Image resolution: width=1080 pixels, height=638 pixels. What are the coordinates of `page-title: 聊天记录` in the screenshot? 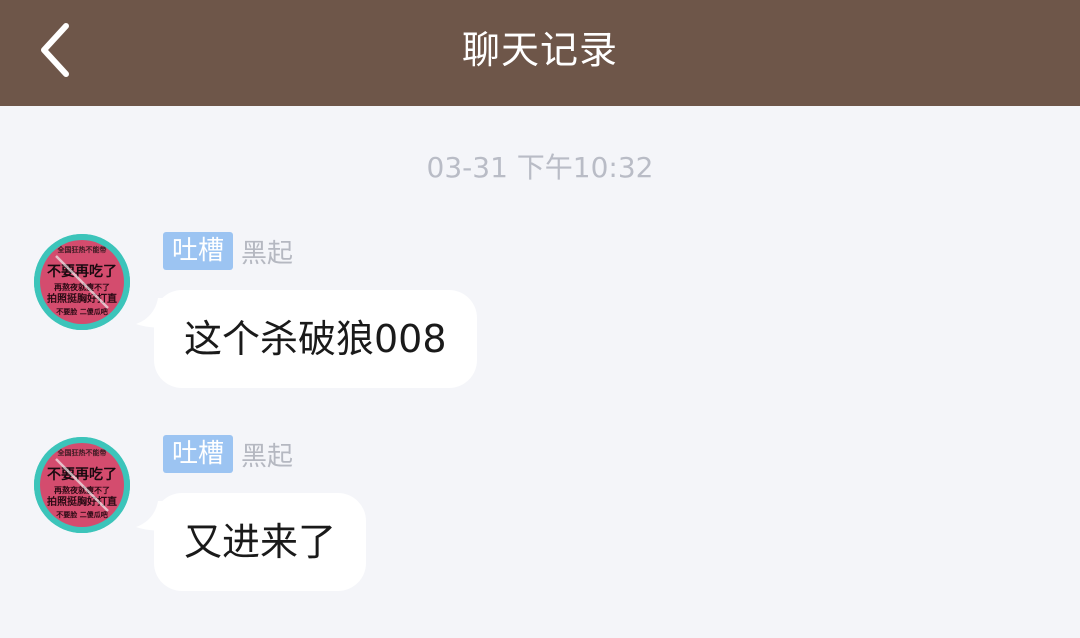 It's located at (539, 50).